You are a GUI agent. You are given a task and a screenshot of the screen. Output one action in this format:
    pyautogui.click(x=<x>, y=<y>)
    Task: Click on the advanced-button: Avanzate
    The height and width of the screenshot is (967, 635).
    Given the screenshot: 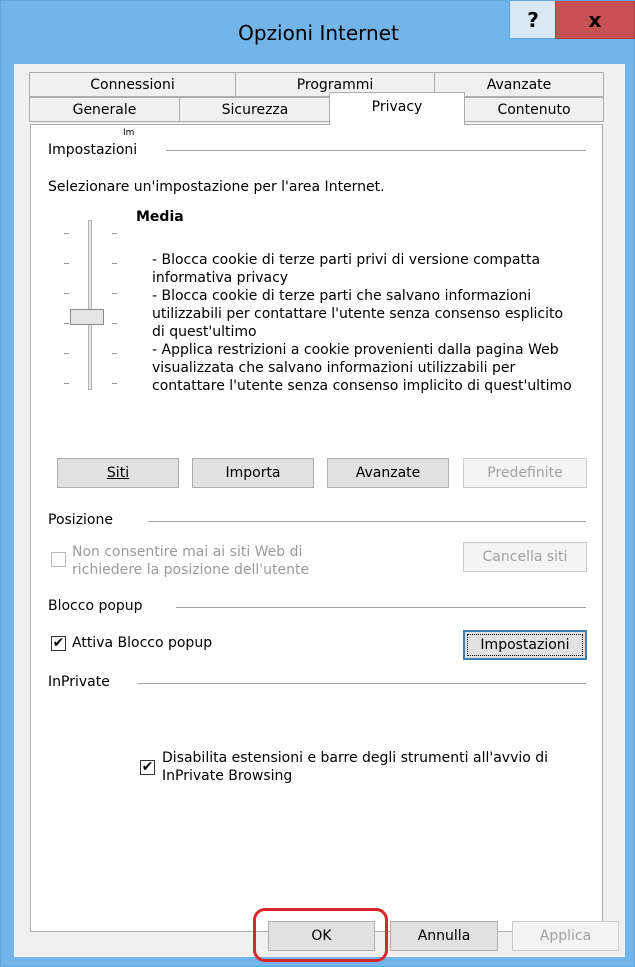 What is the action you would take?
    pyautogui.click(x=388, y=473)
    